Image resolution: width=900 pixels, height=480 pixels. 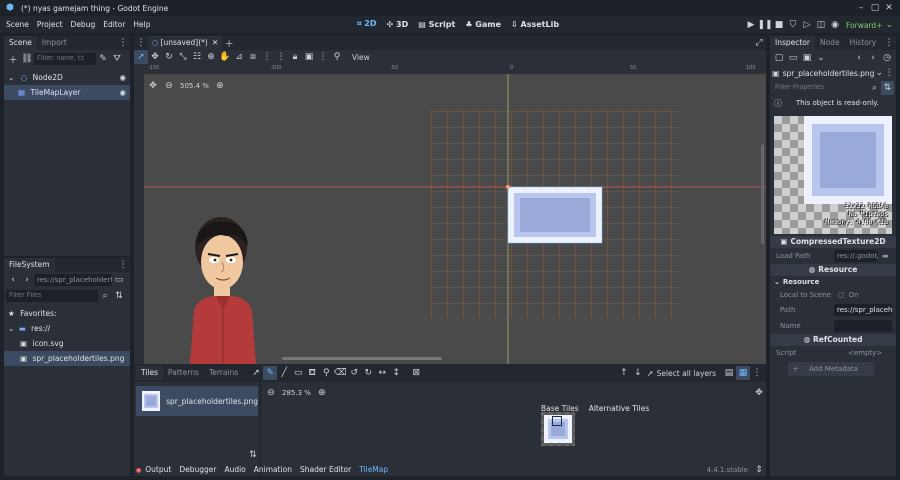 What do you see at coordinates (535, 24) in the screenshot?
I see `workspace-assetlib-button: ⇩ AssetLib` at bounding box center [535, 24].